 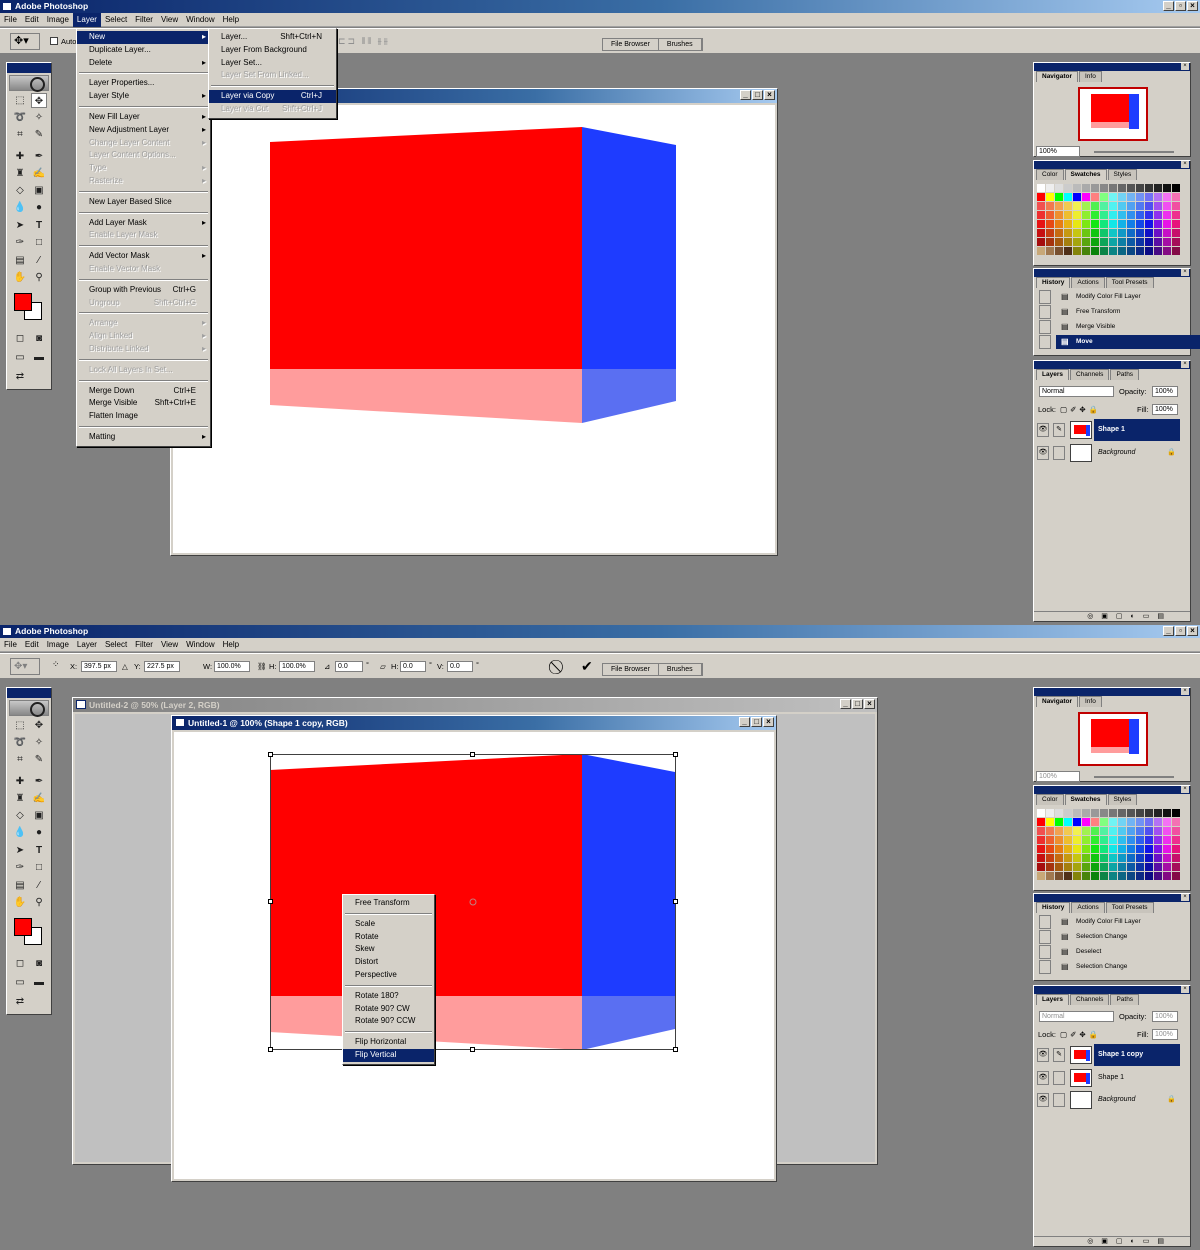 I want to click on lock-icons: ▢✐✥🔒, so click(x=1080, y=1034).